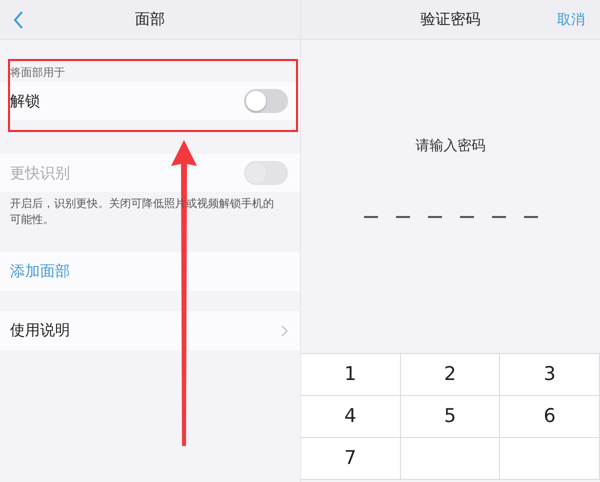 The image size is (600, 482). I want to click on back-icon, so click(19, 20).